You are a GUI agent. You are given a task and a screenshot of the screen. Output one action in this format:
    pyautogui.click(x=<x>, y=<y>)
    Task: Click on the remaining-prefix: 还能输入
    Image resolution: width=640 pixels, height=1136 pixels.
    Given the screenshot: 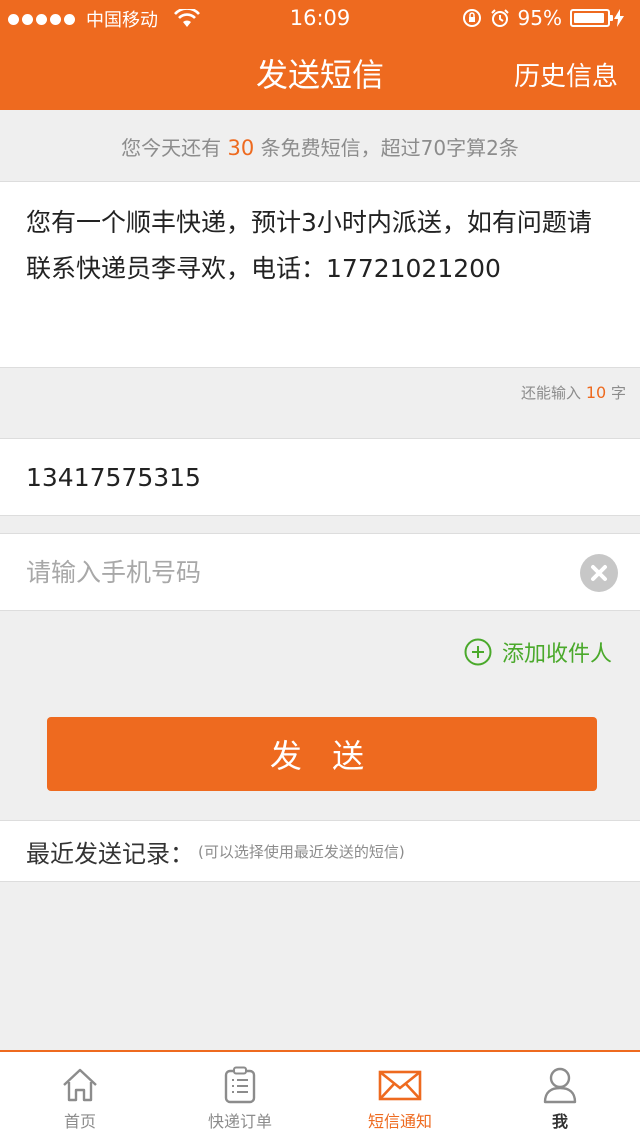 What is the action you would take?
    pyautogui.click(x=551, y=393)
    